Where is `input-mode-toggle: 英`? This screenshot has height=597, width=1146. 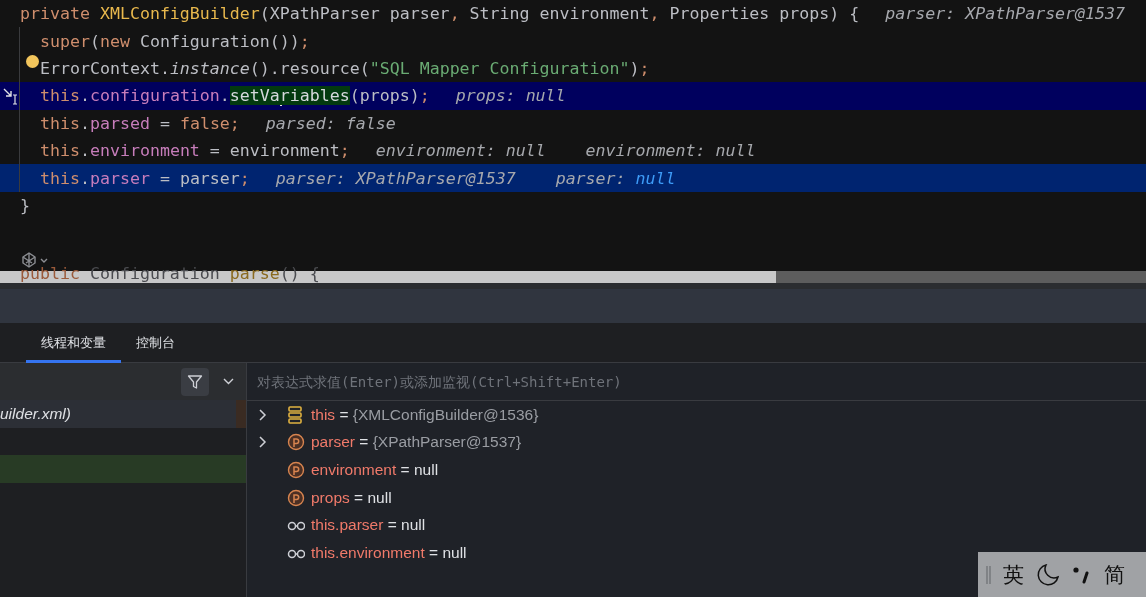 input-mode-toggle: 英 is located at coordinates (1013, 574).